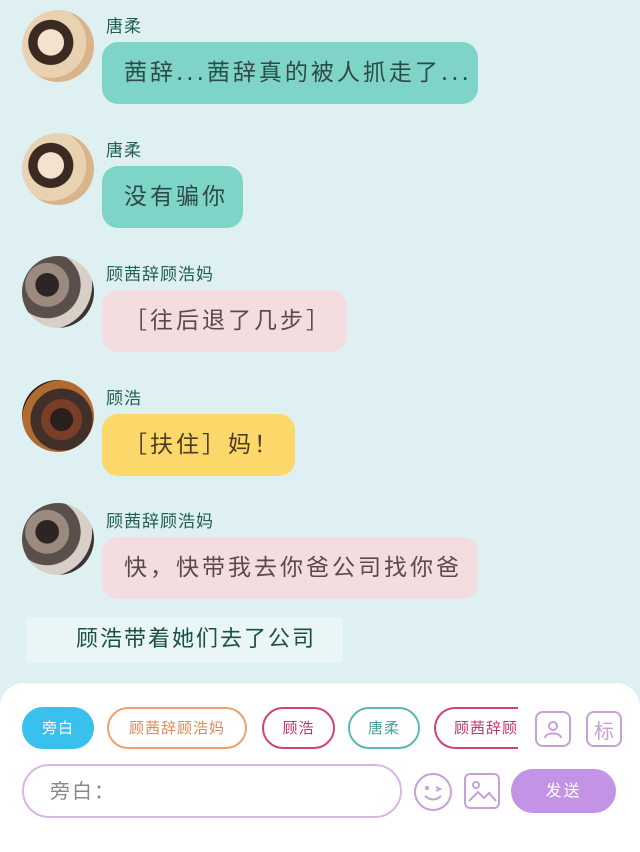 Image resolution: width=640 pixels, height=852 pixels. I want to click on message-bubble: ［扶住］妈！, so click(198, 445).